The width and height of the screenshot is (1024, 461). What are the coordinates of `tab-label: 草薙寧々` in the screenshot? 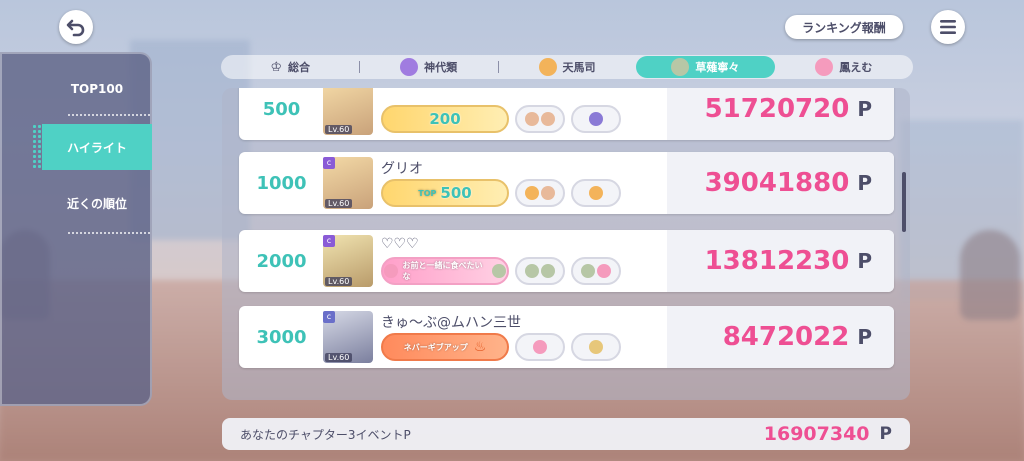 It's located at (717, 67).